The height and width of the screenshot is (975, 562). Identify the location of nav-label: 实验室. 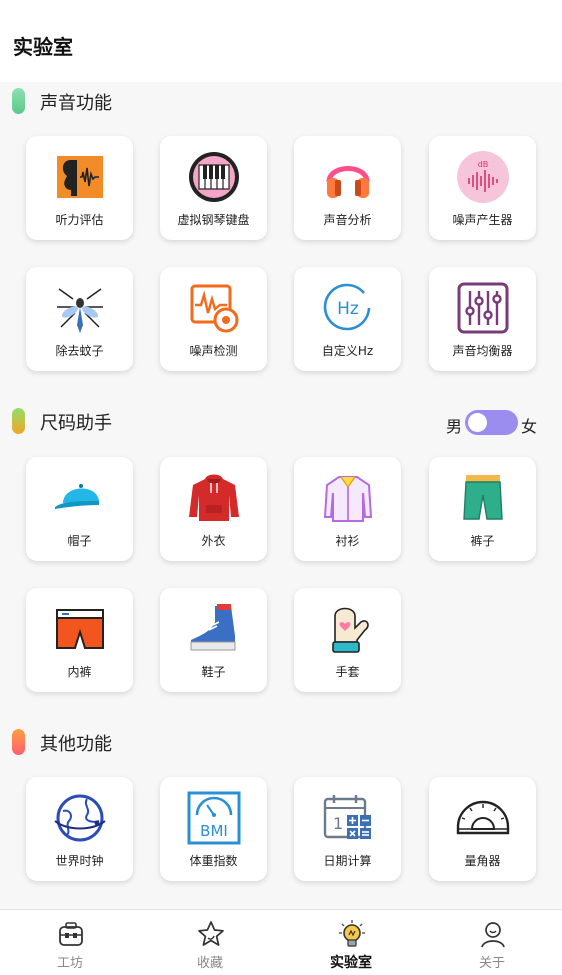
(351, 963).